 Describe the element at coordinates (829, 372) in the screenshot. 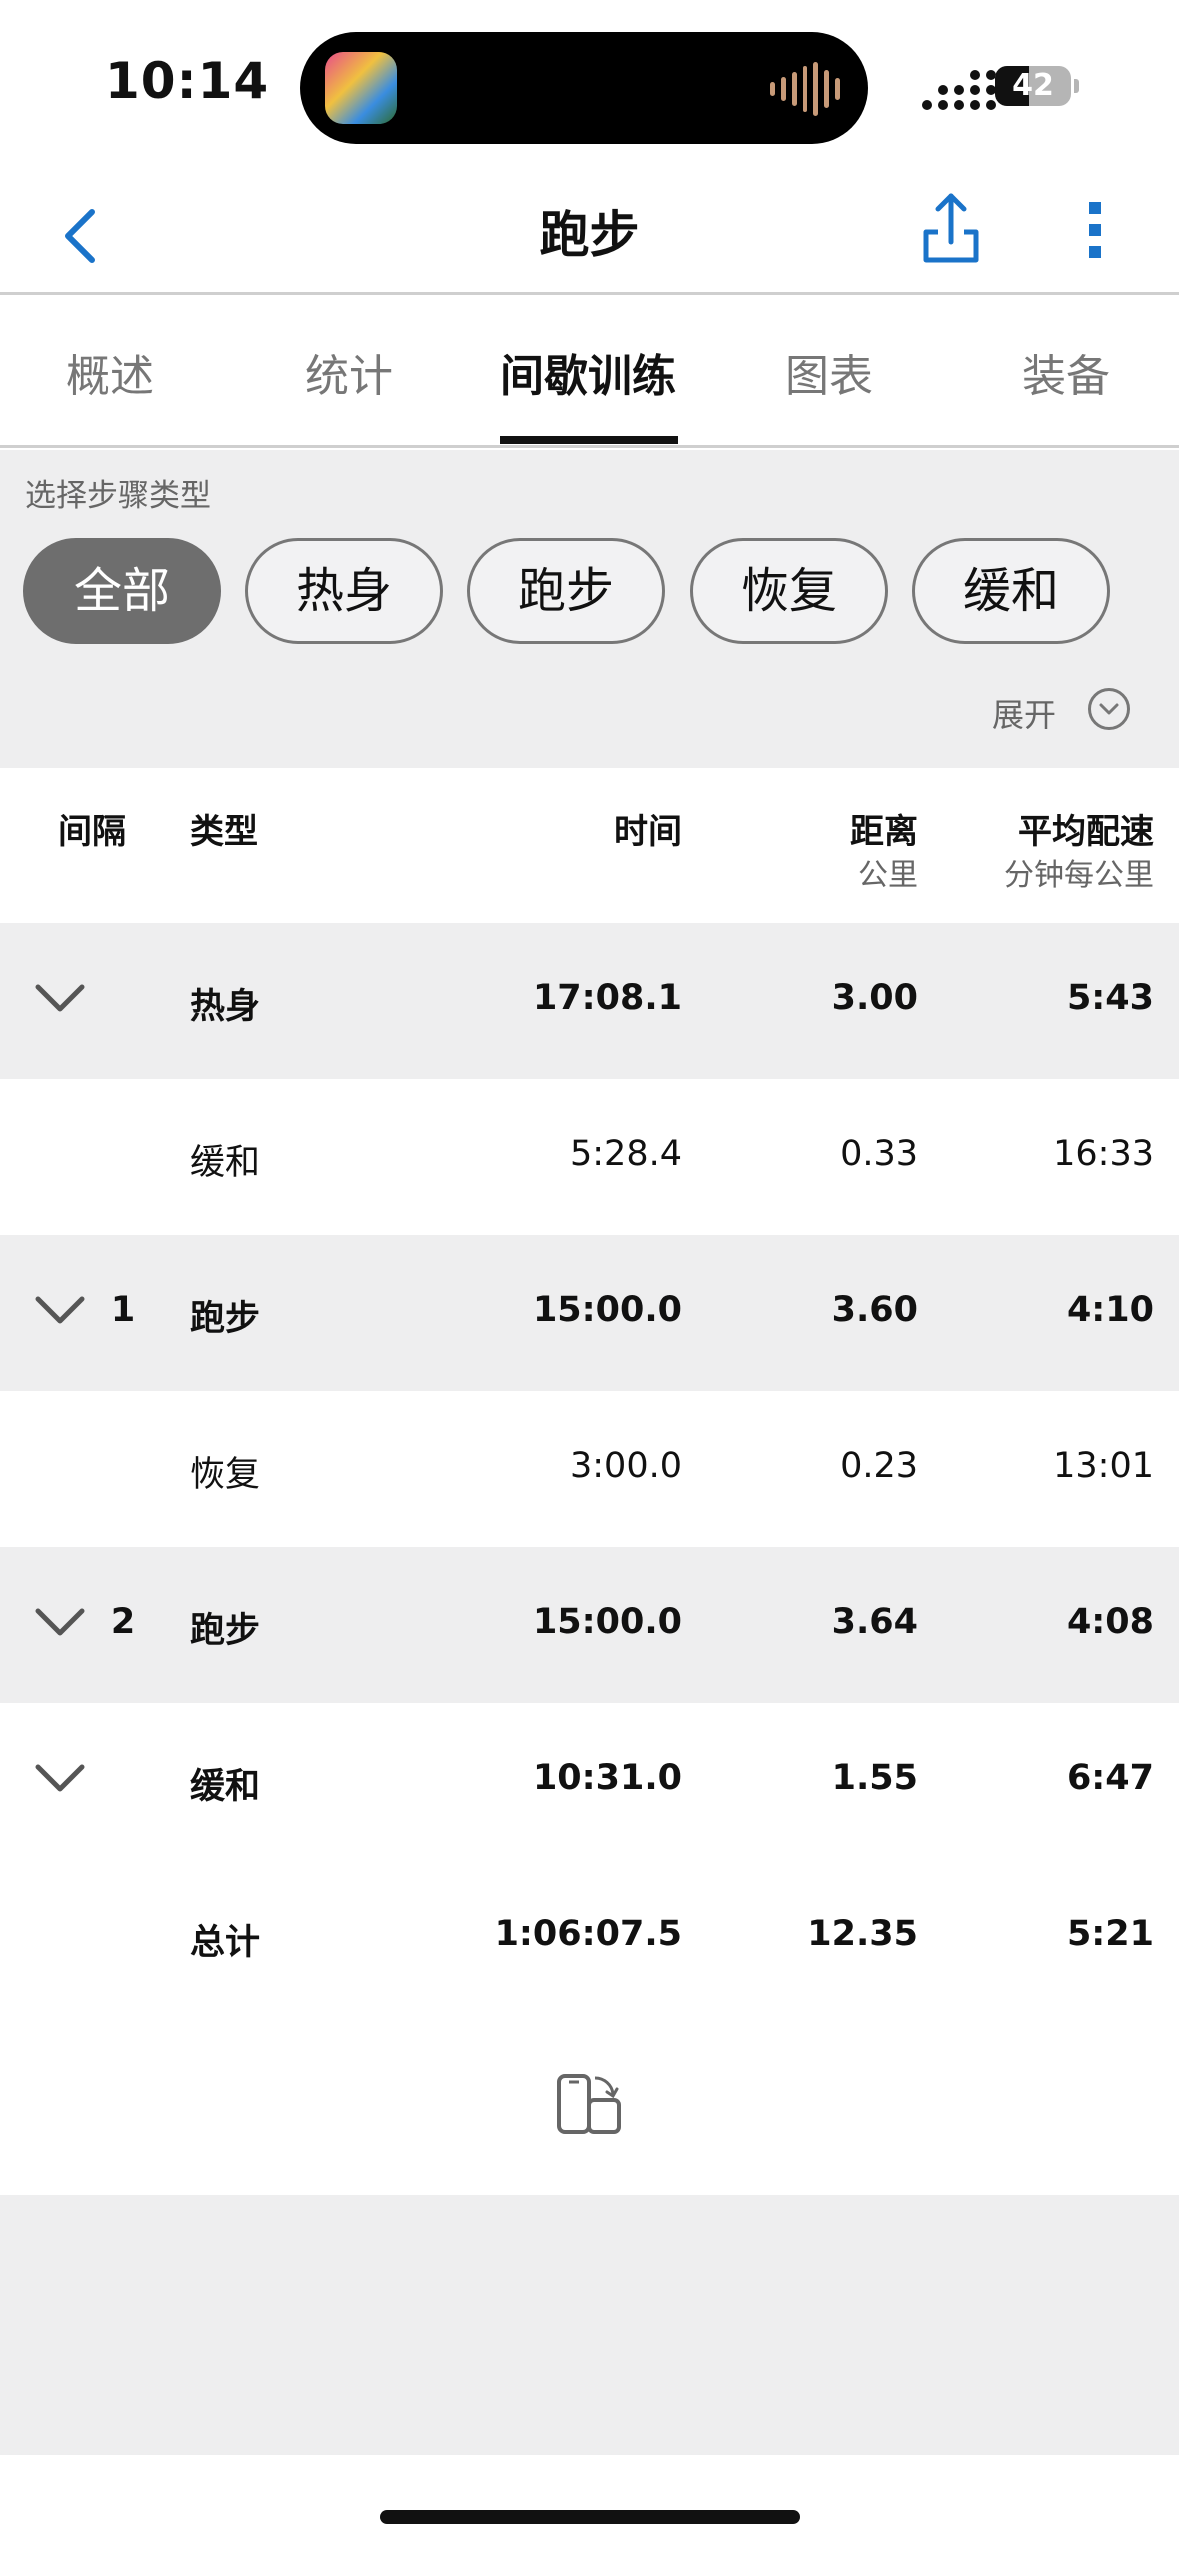

I see `tab-charts: 图表` at that location.